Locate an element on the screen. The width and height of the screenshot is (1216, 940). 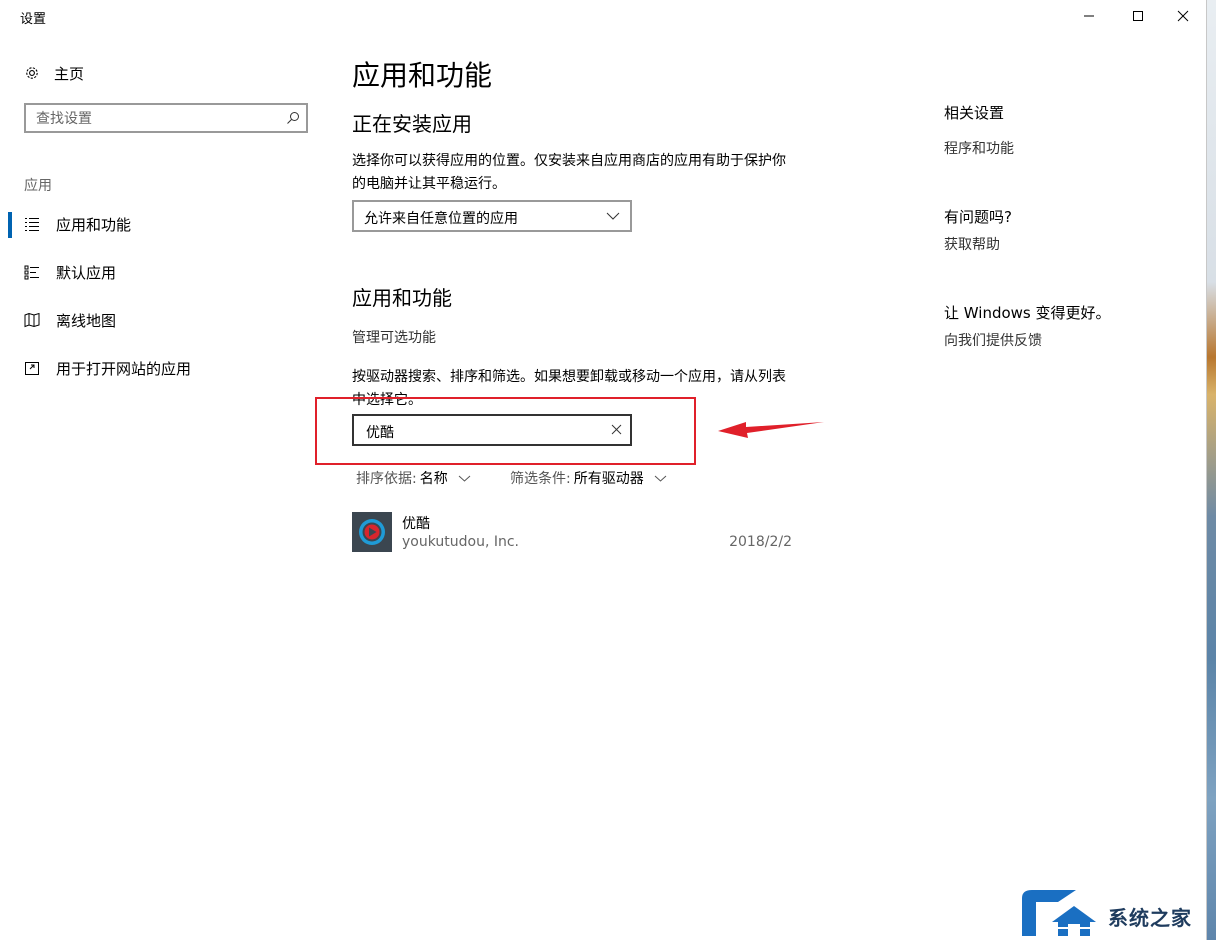
programs-features-link: 程序和功能 is located at coordinates (979, 148).